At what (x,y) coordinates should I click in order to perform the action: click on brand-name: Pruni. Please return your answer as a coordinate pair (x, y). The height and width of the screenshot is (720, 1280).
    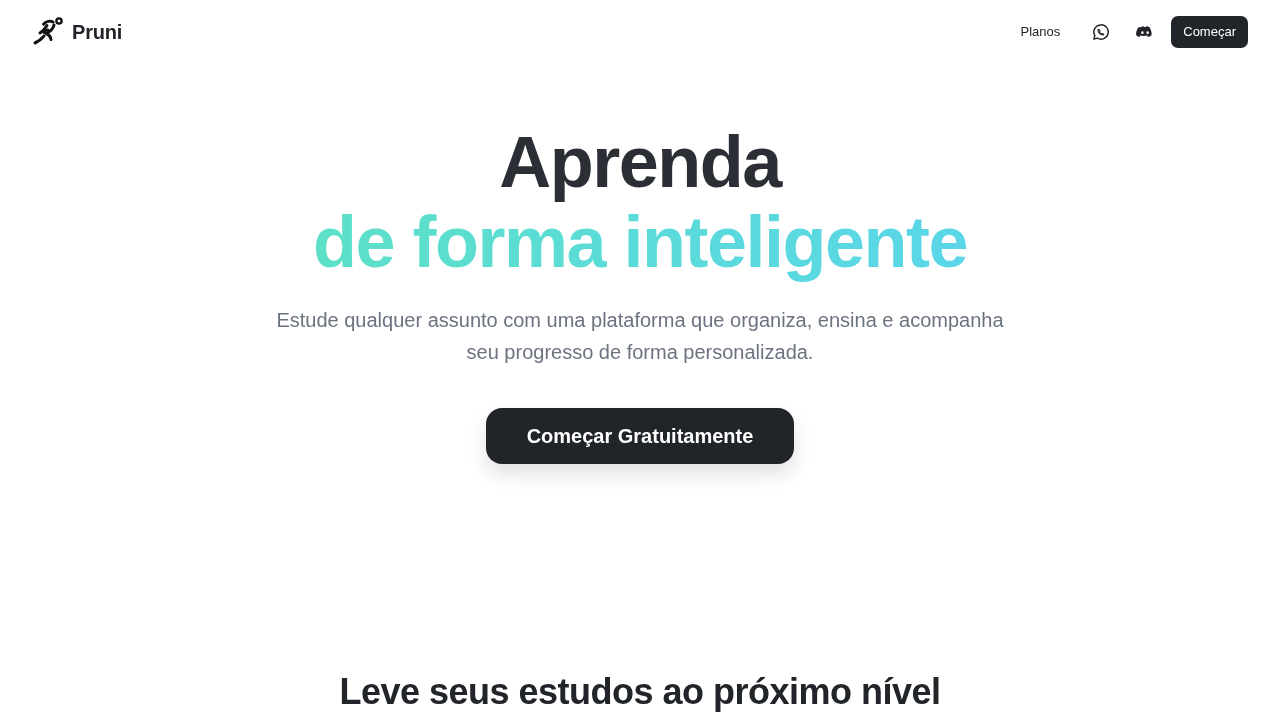
    Looking at the image, I should click on (97, 32).